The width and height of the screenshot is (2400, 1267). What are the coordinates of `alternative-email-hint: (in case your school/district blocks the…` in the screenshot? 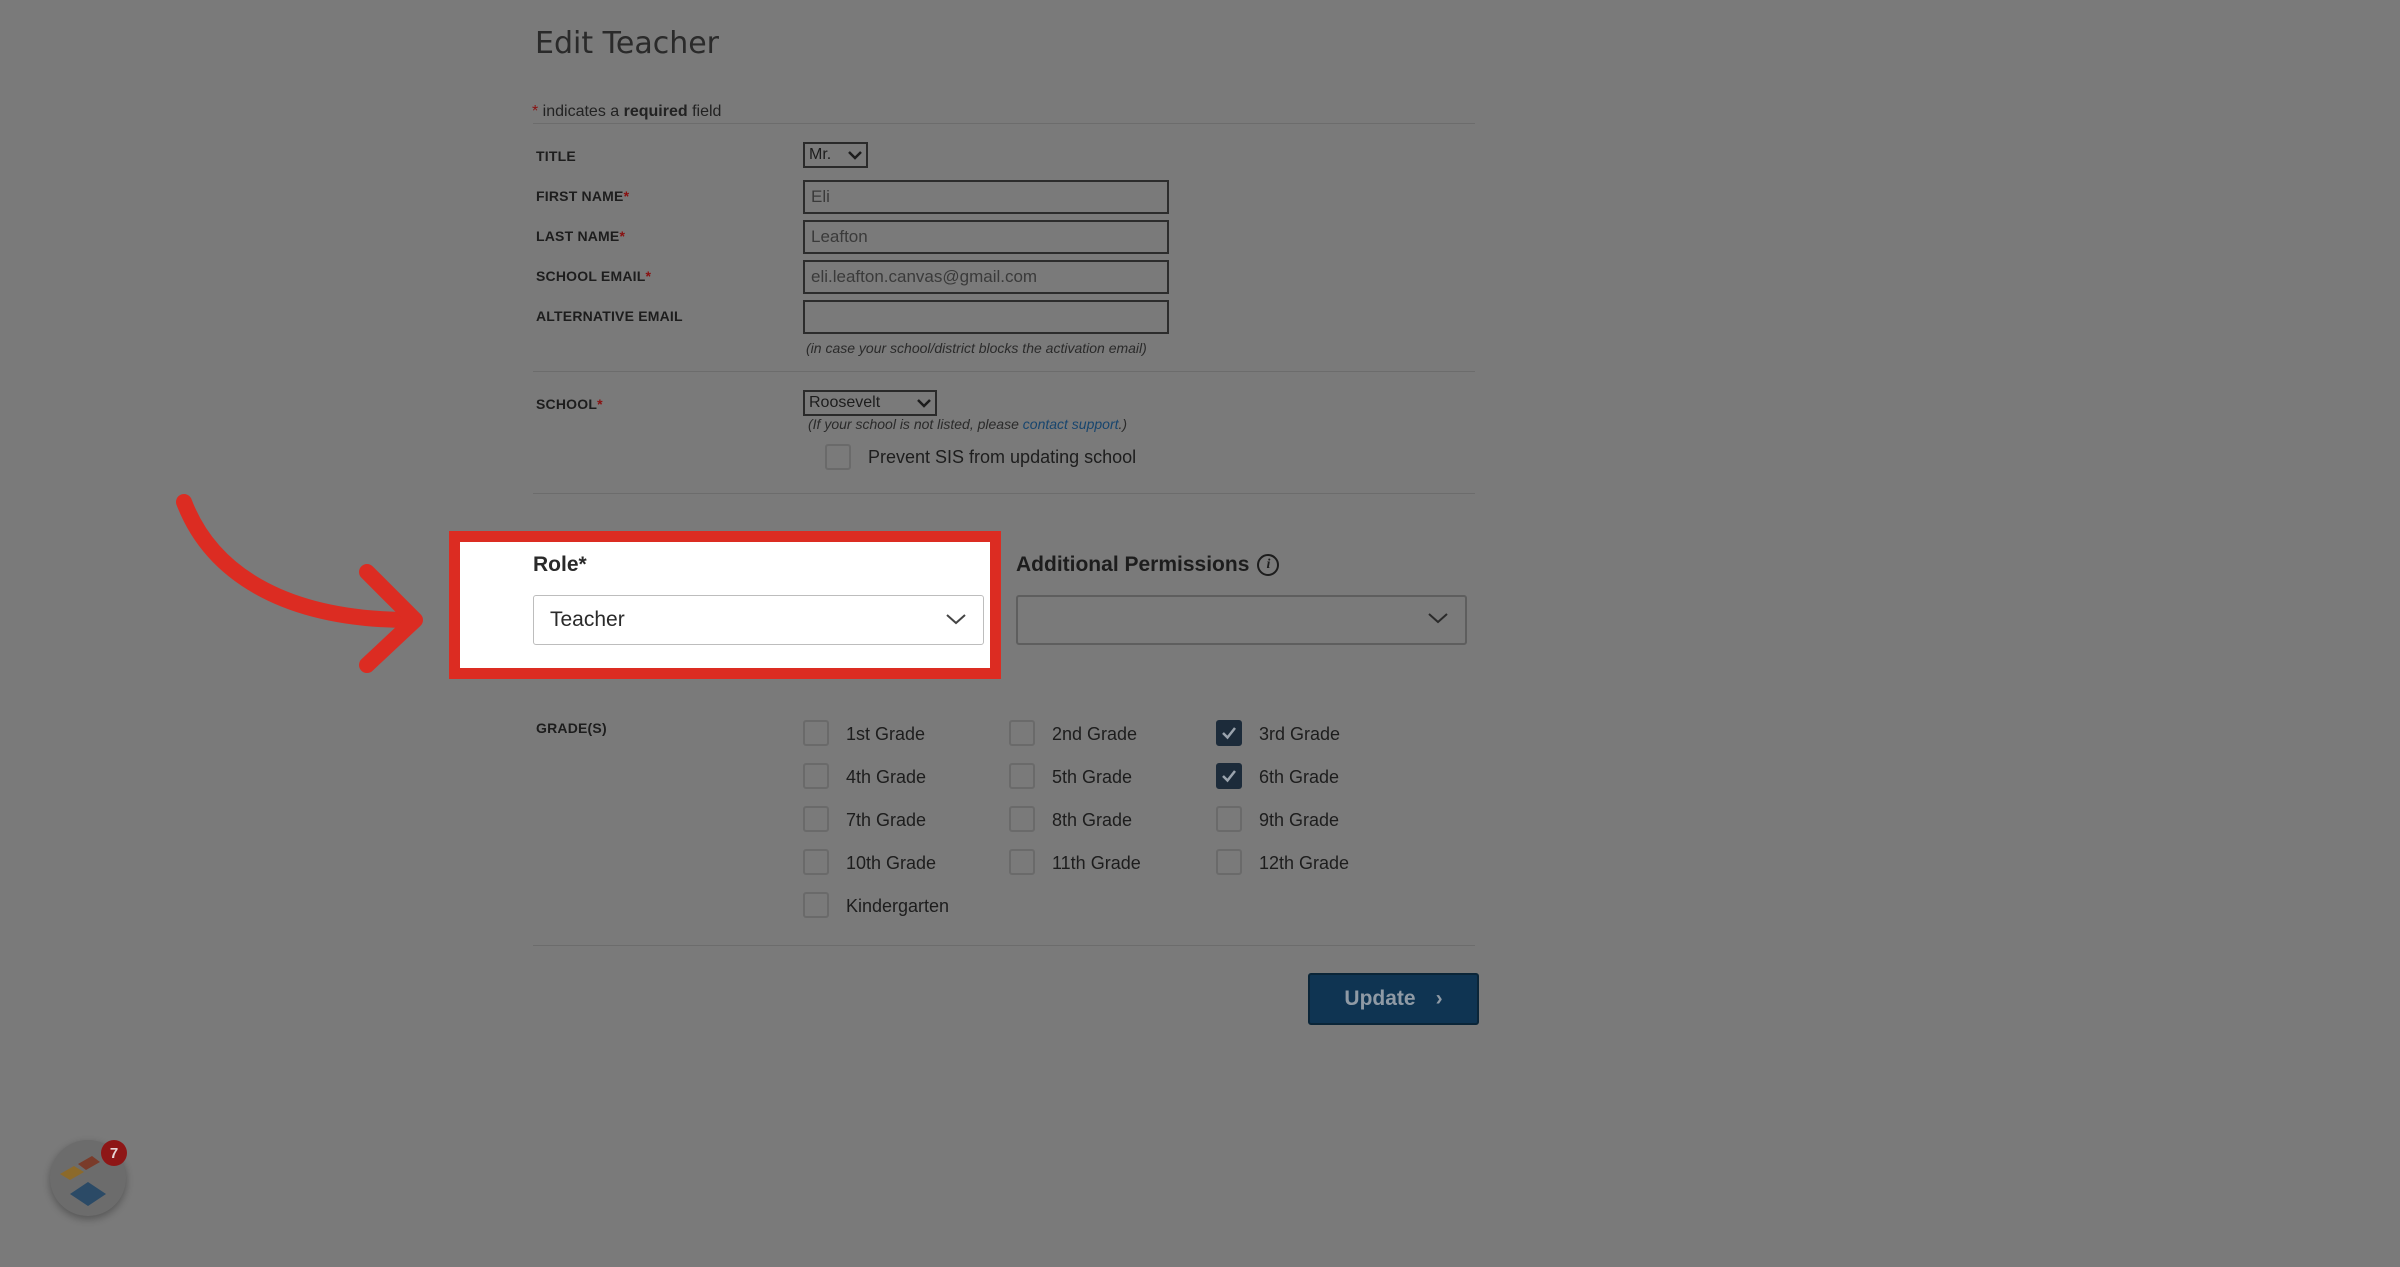 It's located at (976, 348).